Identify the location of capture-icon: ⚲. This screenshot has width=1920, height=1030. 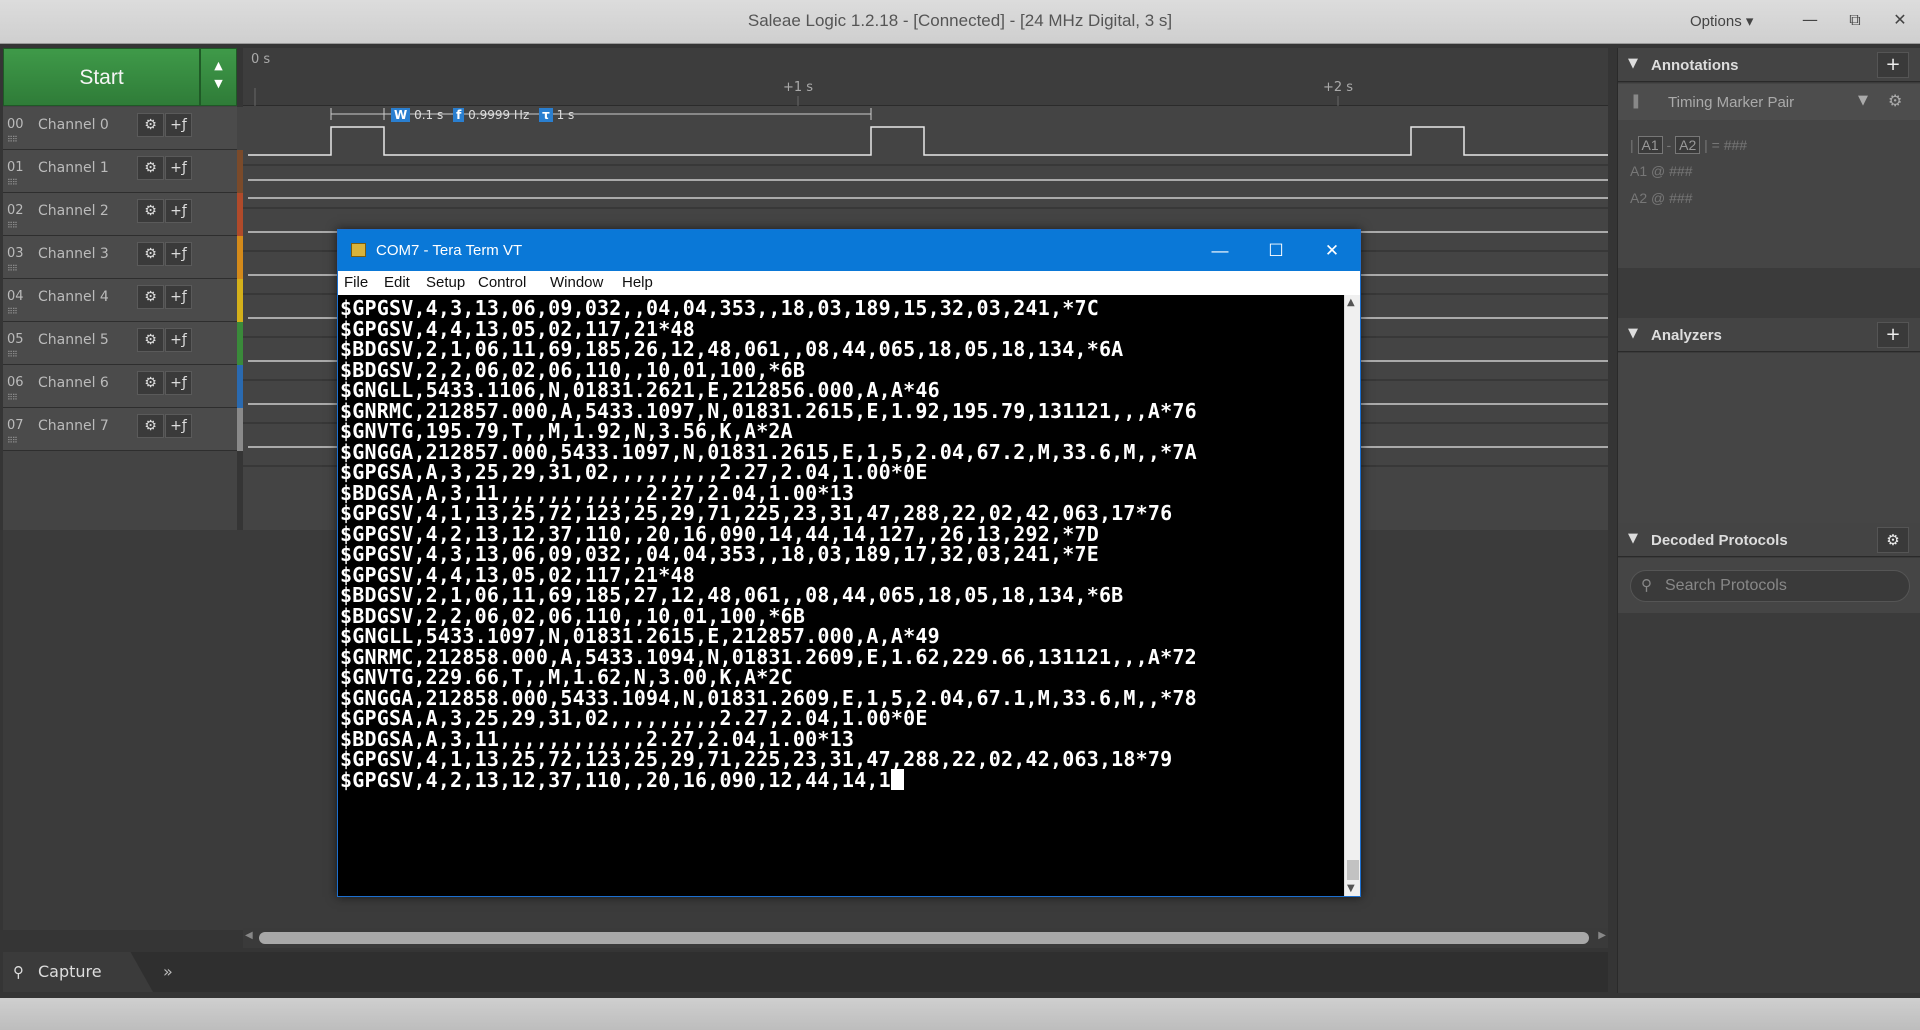
(18, 972).